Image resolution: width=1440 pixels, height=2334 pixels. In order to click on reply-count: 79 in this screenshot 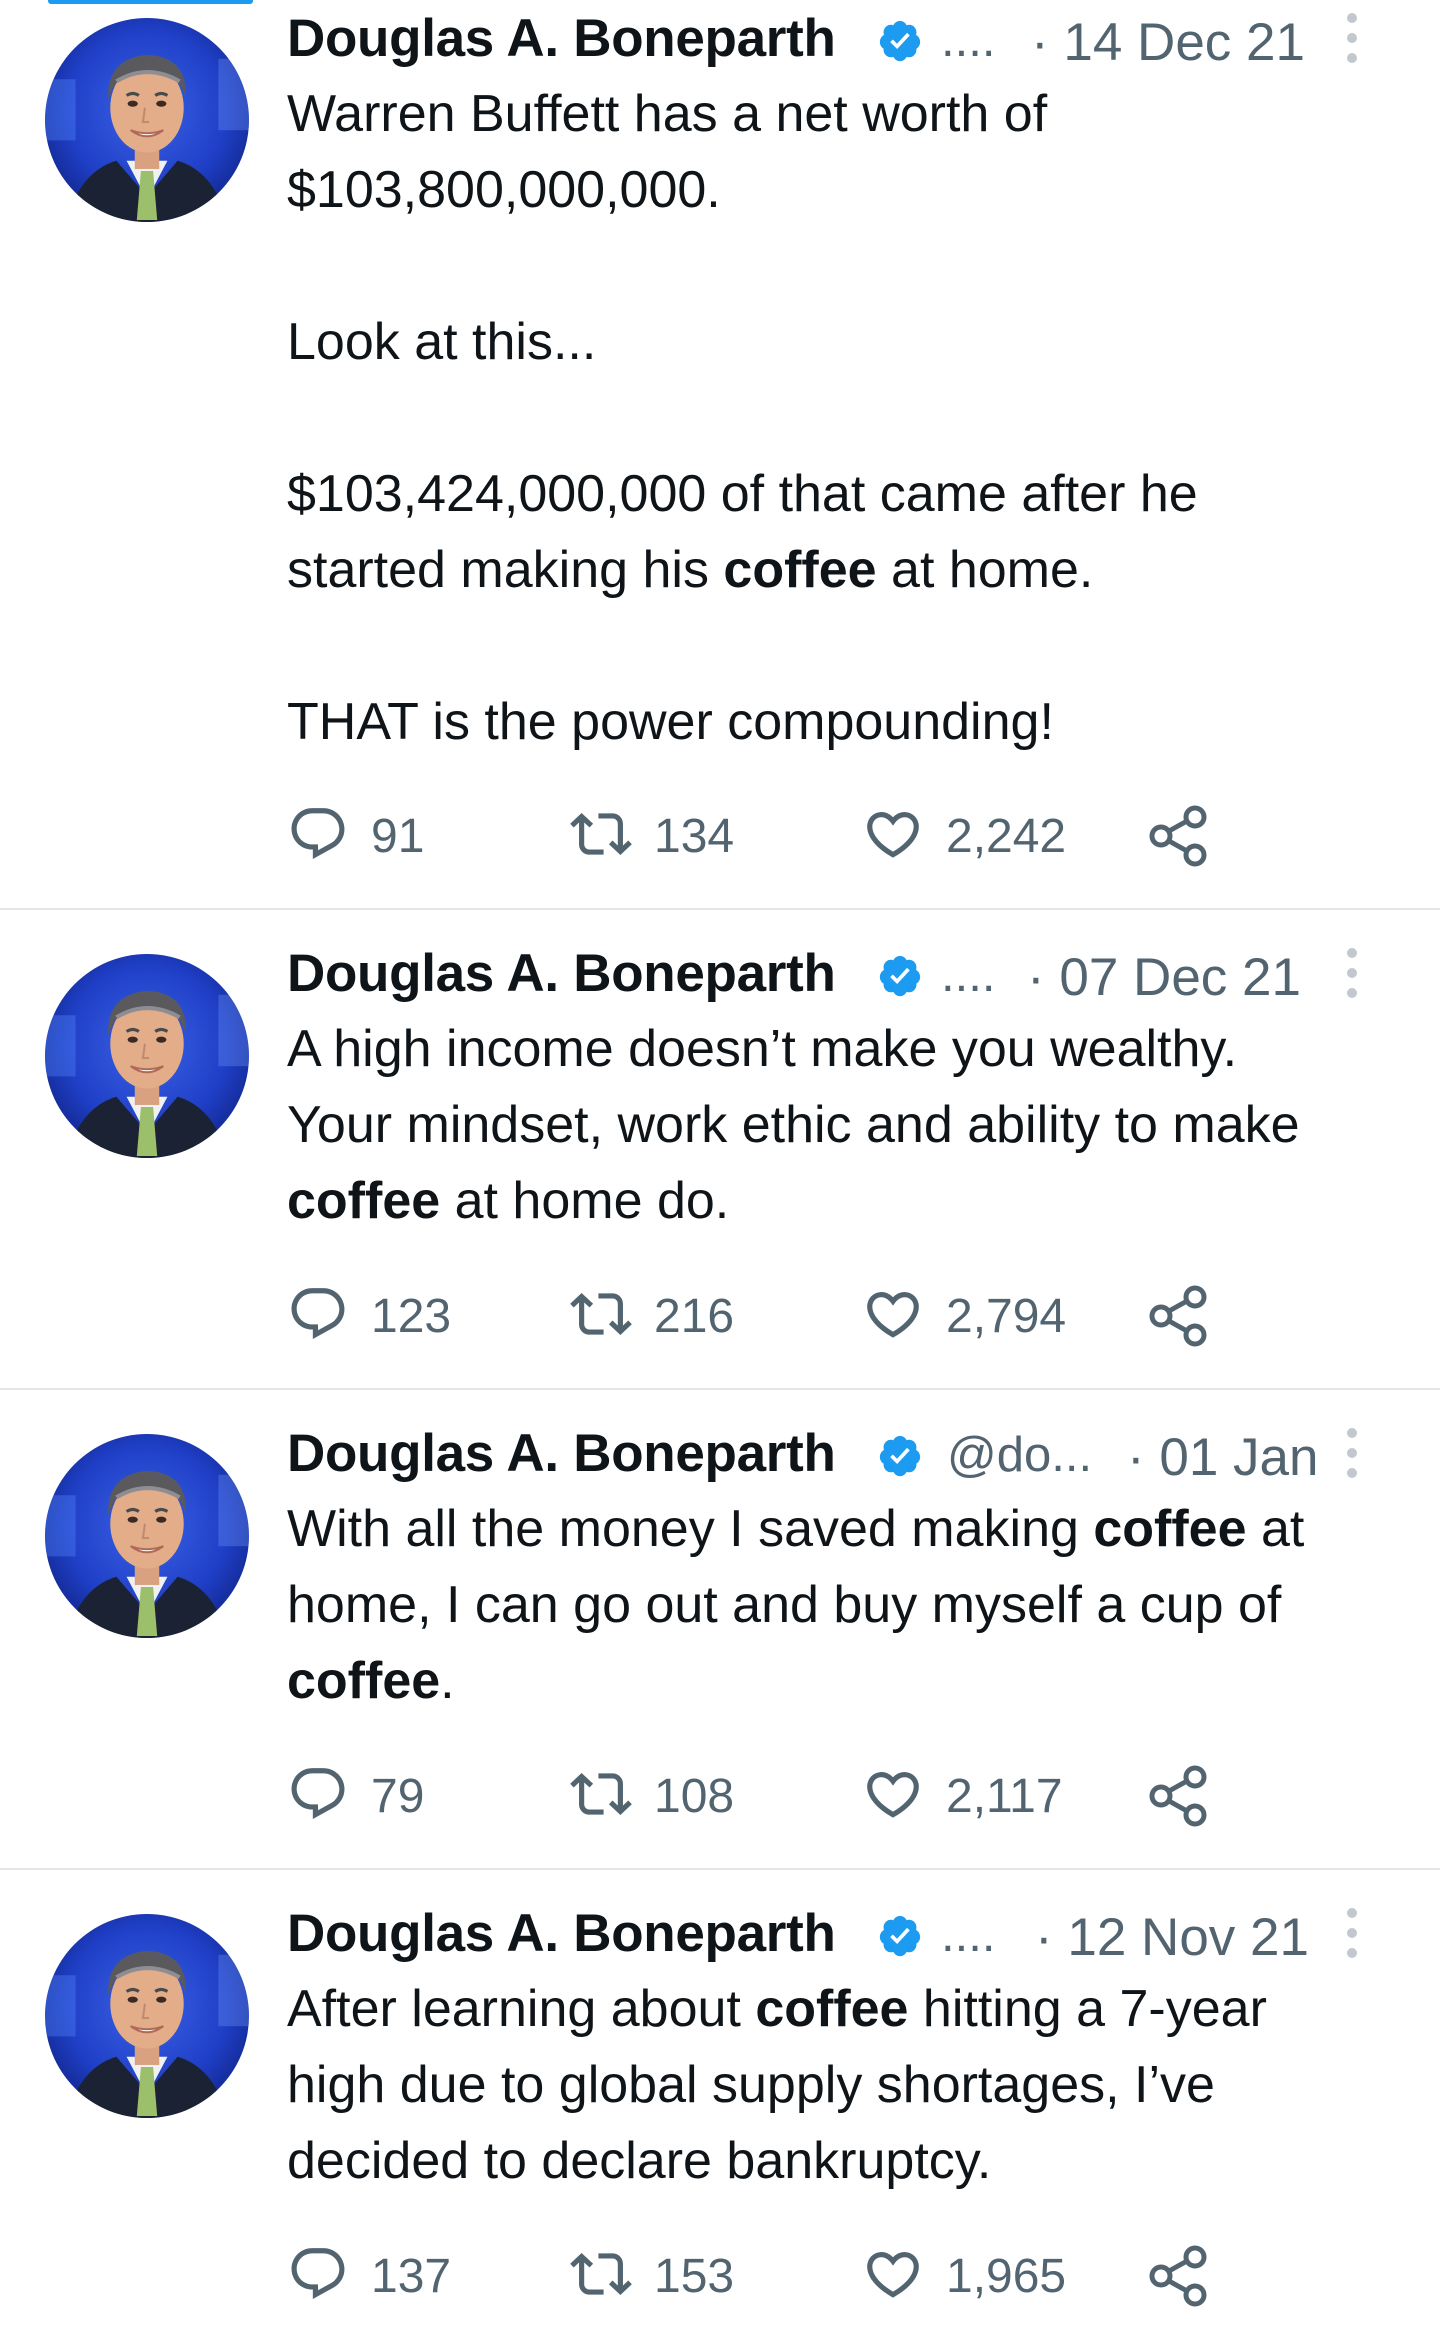, I will do `click(398, 1796)`.